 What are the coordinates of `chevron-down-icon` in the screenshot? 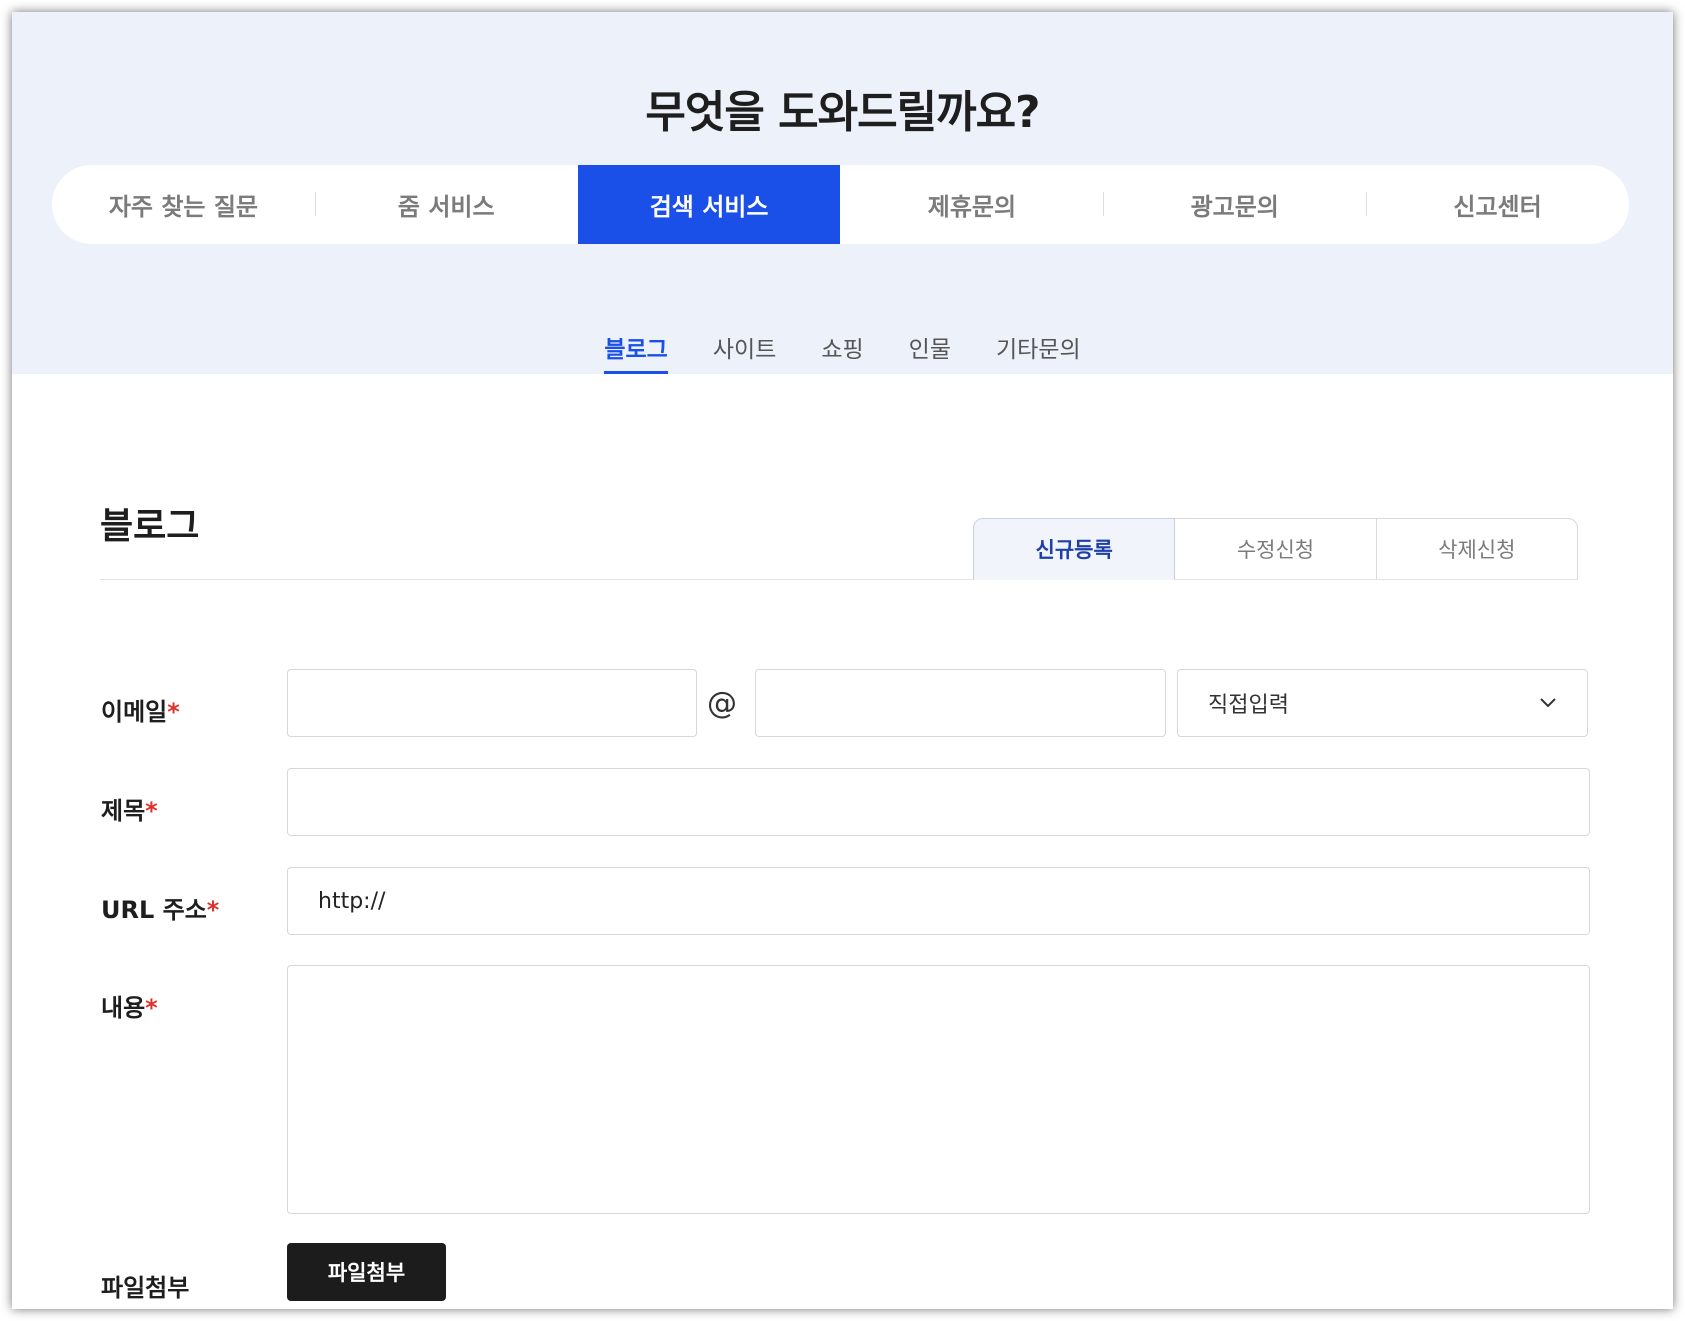 It's located at (1548, 703).